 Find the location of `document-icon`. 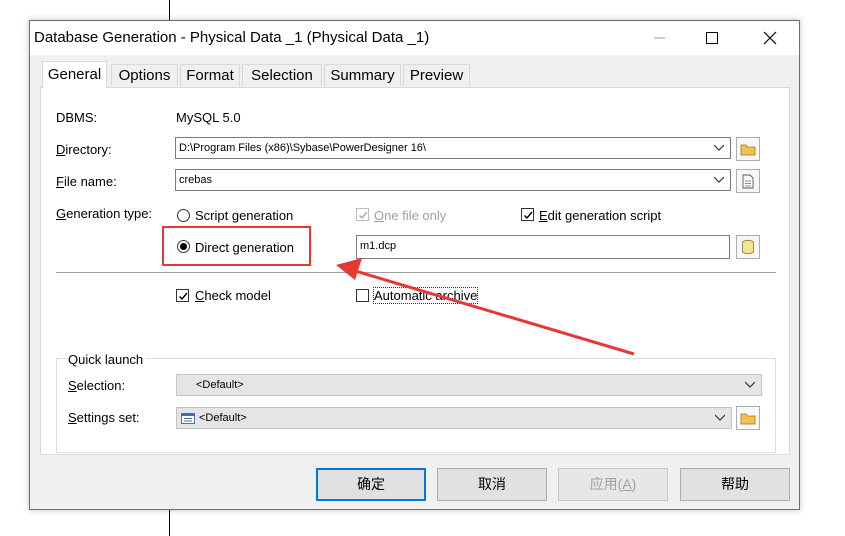

document-icon is located at coordinates (748, 181).